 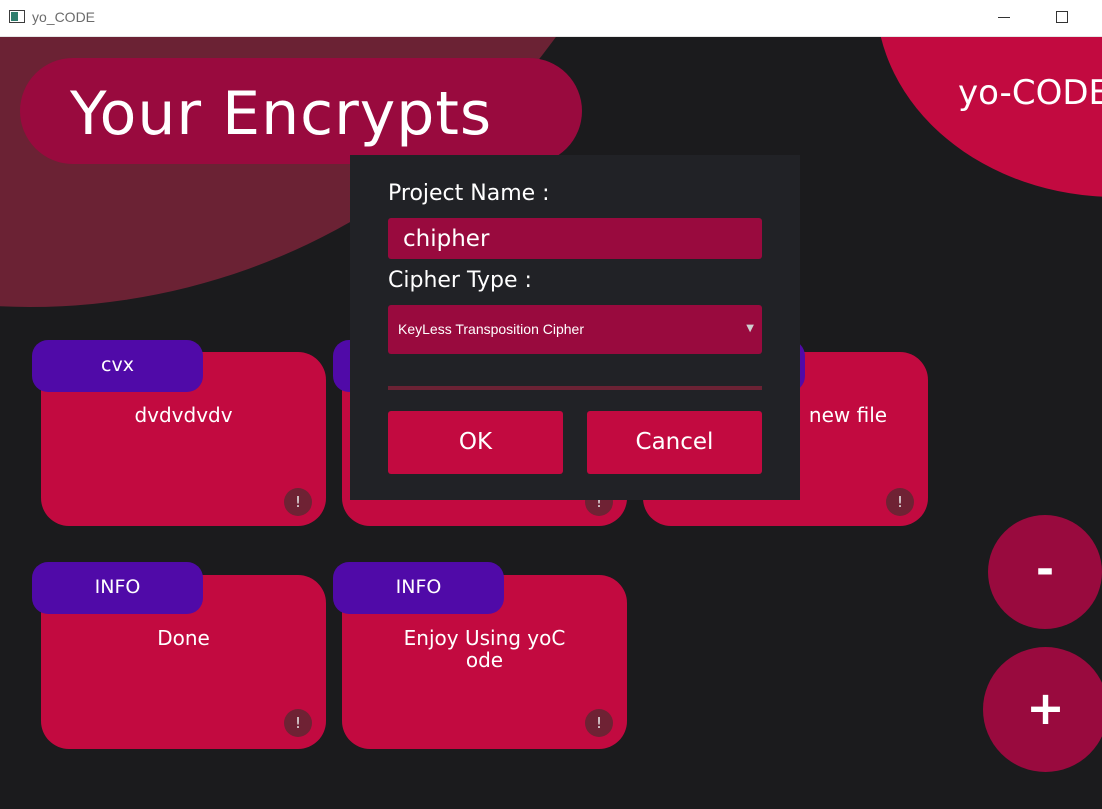 I want to click on add-button: +, so click(x=1042, y=709).